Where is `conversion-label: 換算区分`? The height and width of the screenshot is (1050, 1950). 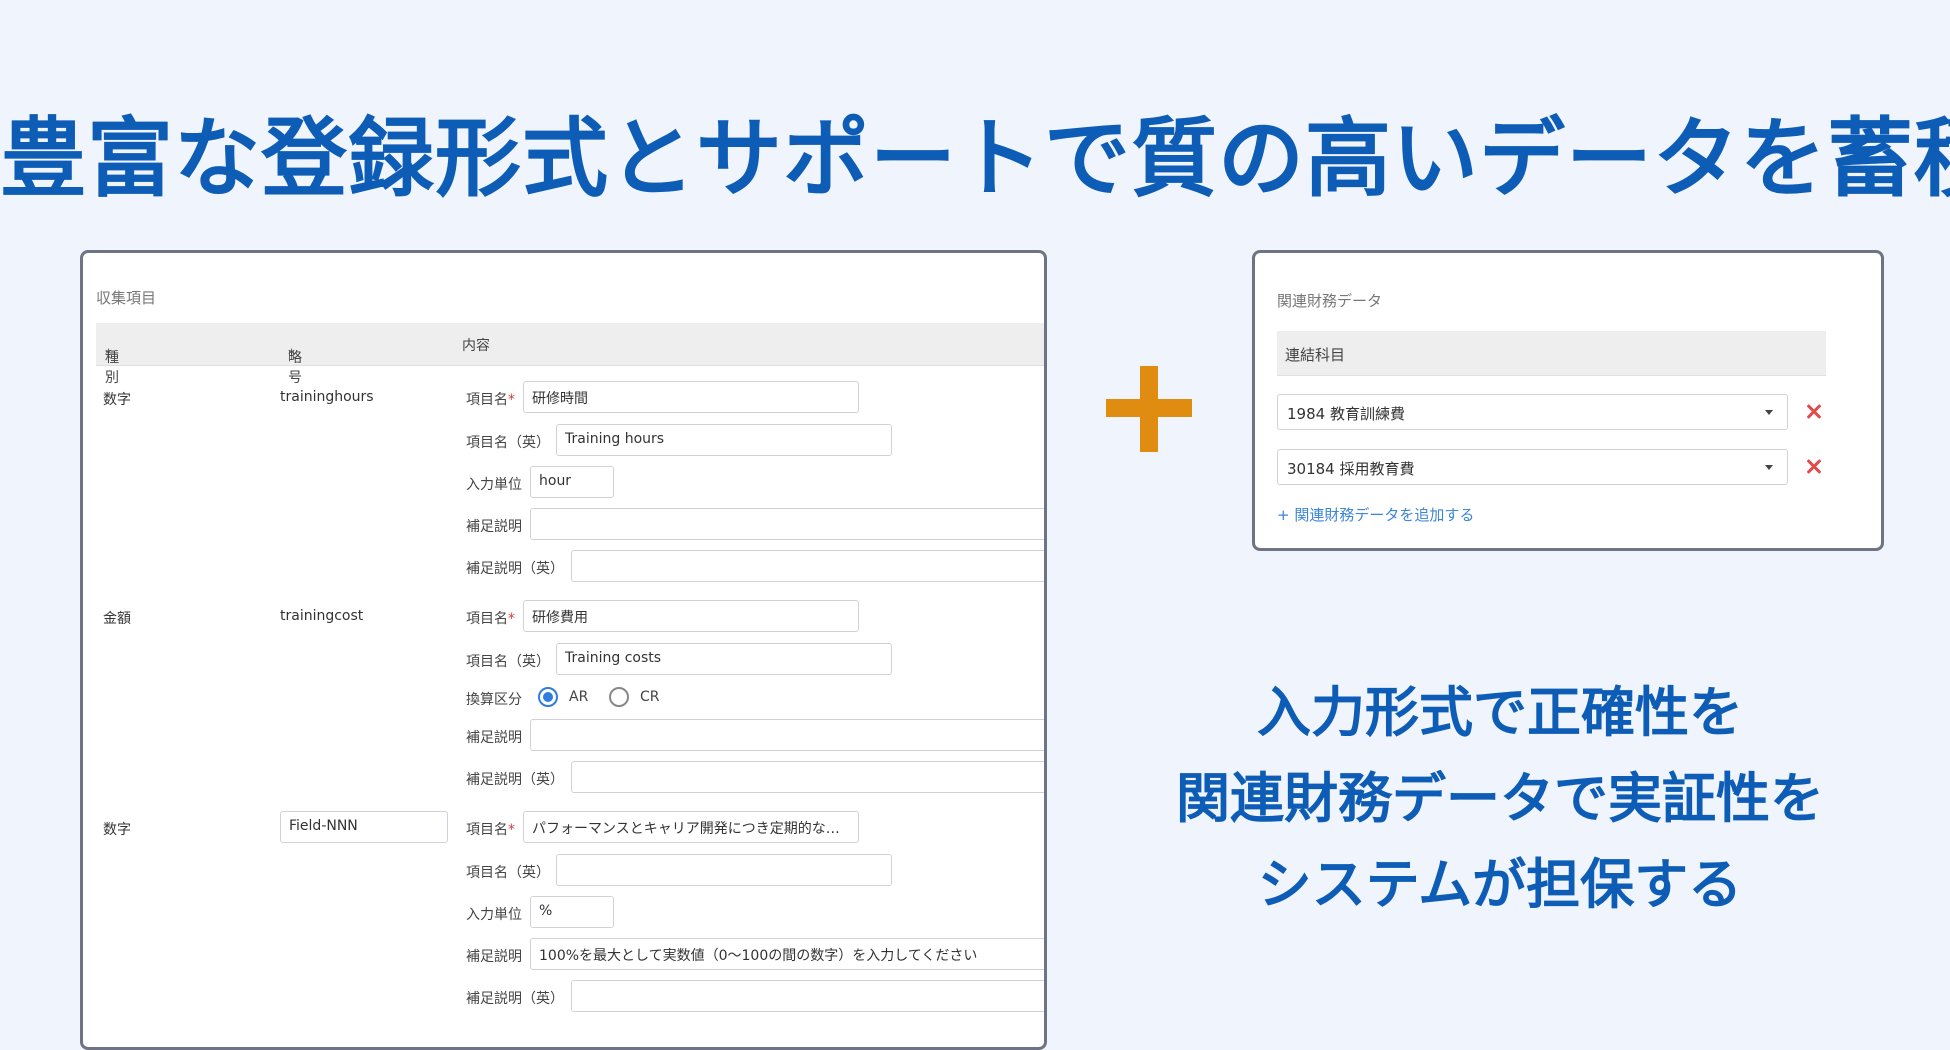 conversion-label: 換算区分 is located at coordinates (494, 700).